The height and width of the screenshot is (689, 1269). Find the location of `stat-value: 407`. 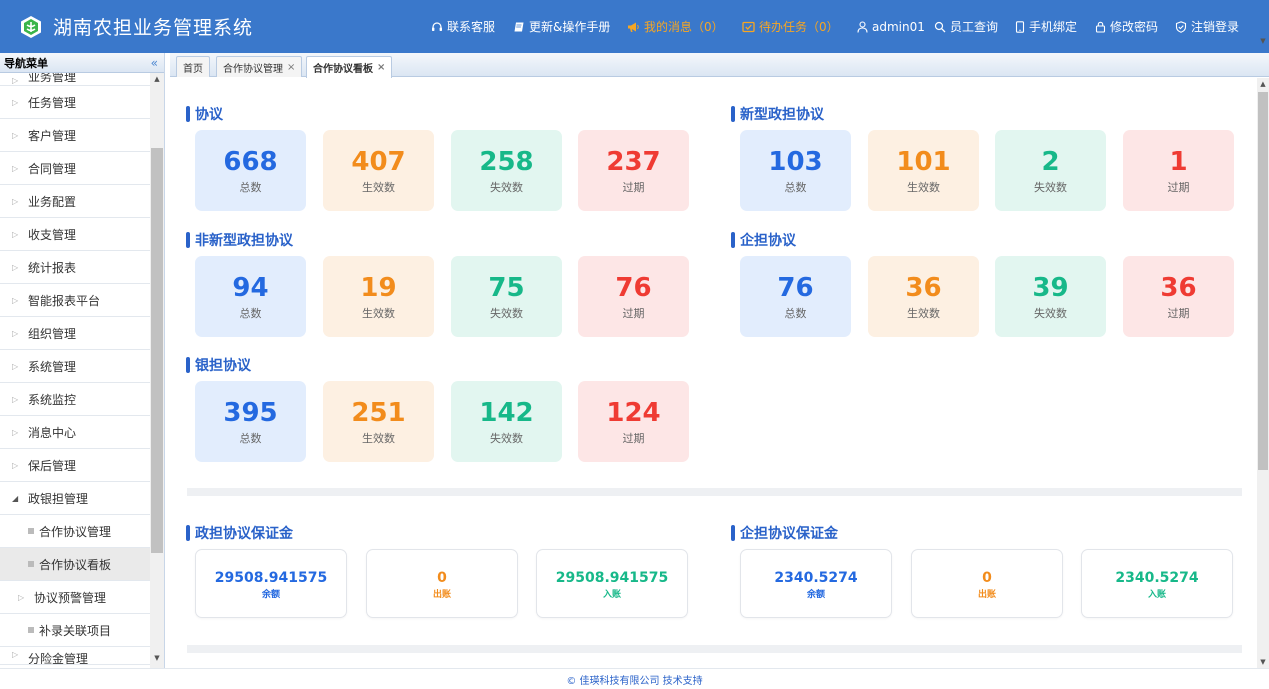

stat-value: 407 is located at coordinates (378, 162).